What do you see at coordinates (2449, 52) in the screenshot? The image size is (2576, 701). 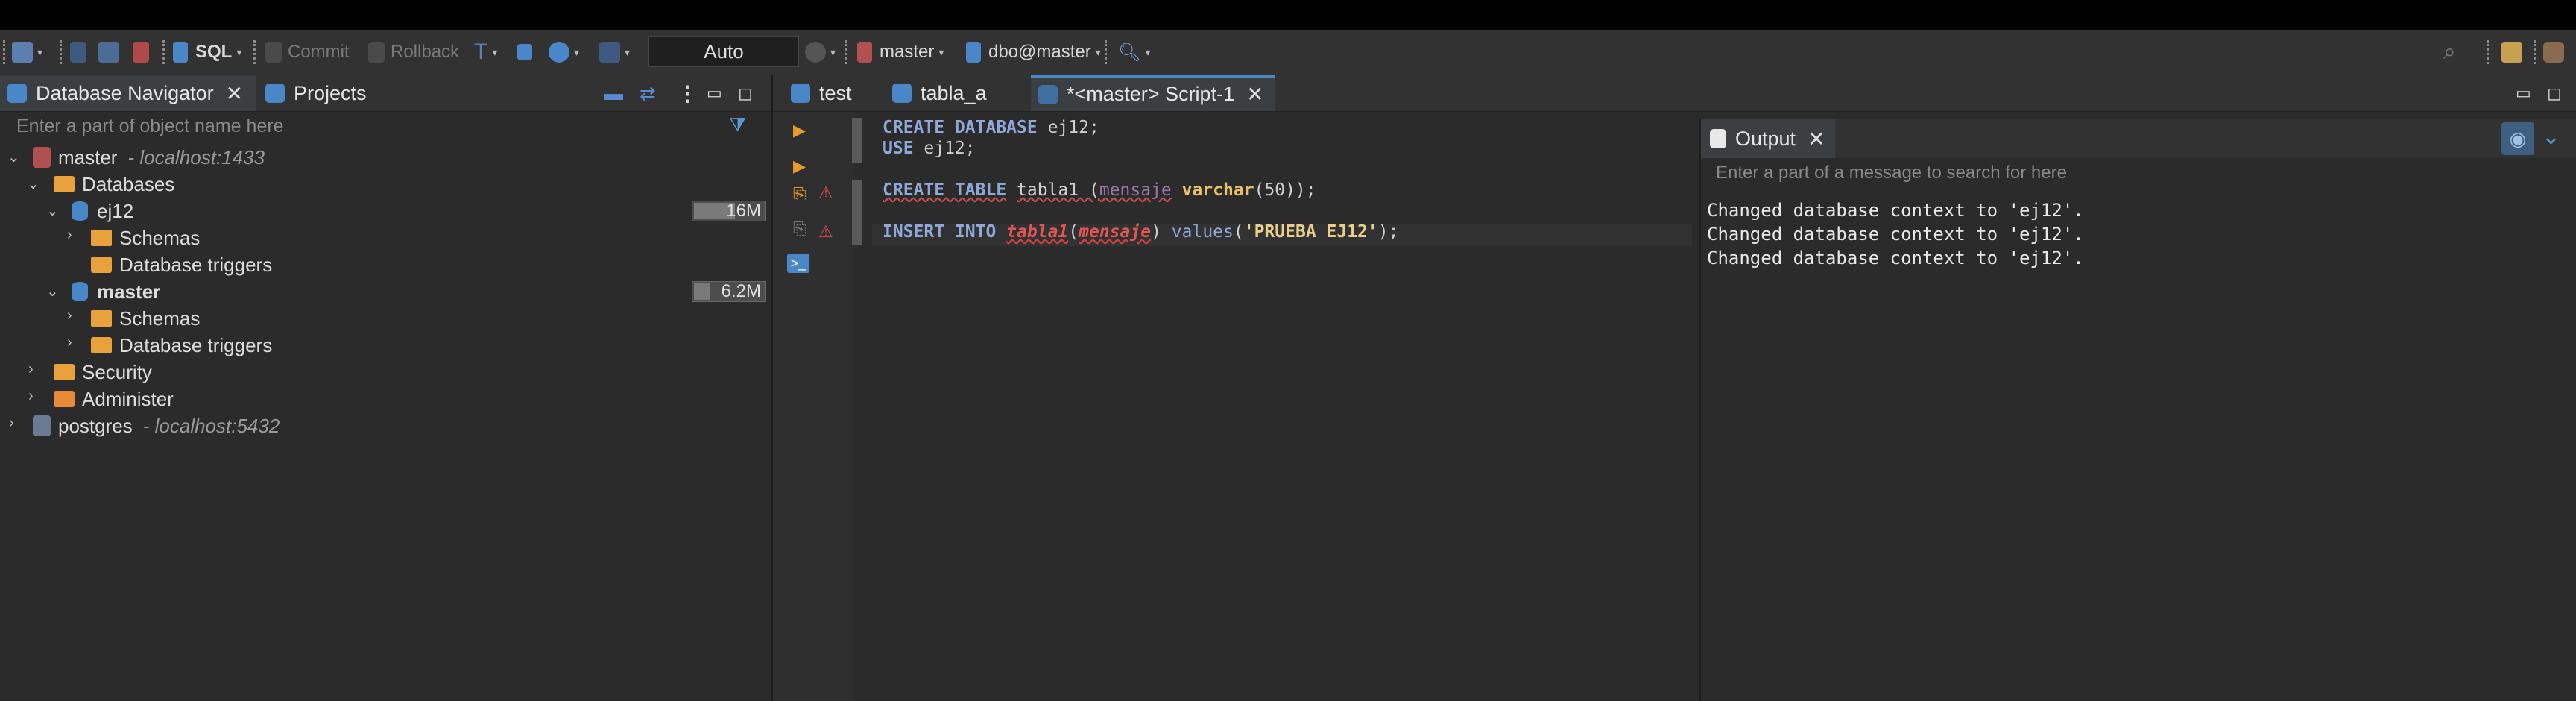 I see `global-search-button: ⌕` at bounding box center [2449, 52].